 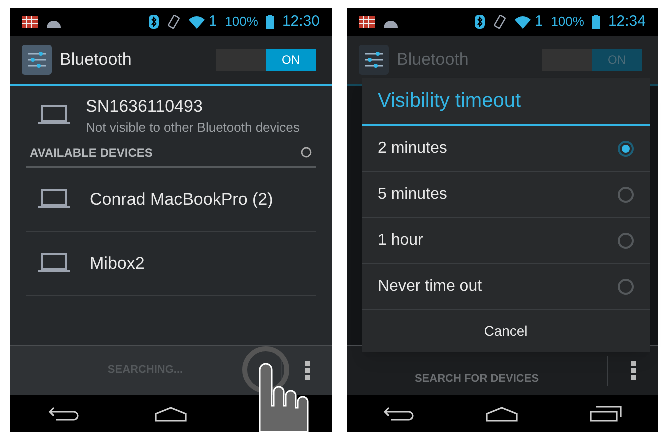 I want to click on device-item: Conrad MacBookPro (2), so click(x=171, y=200).